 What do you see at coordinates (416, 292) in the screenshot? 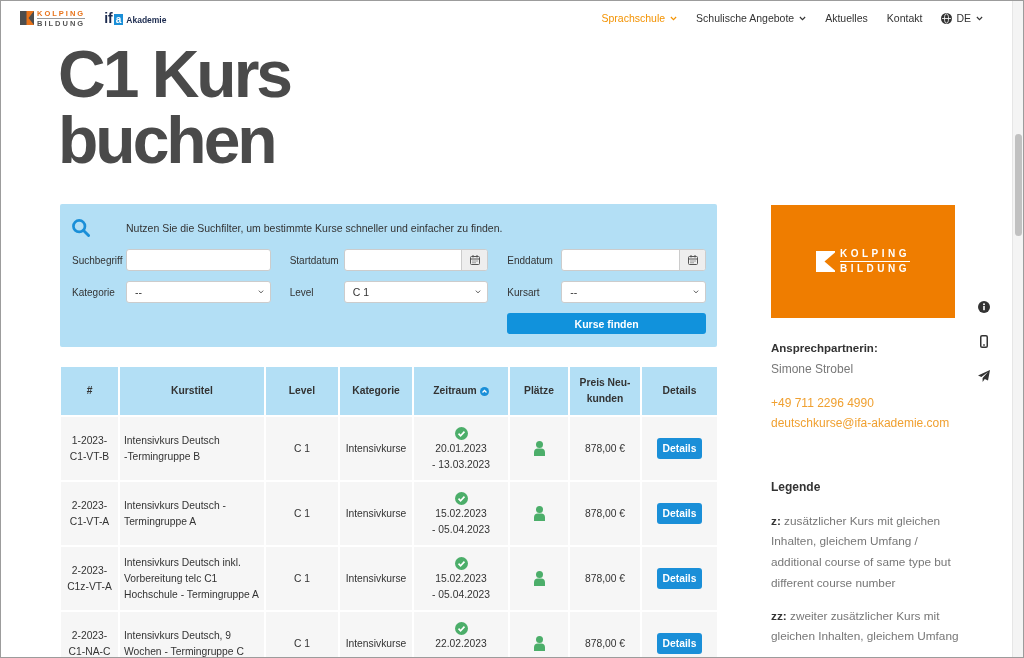
I see `dropdown: C 1` at bounding box center [416, 292].